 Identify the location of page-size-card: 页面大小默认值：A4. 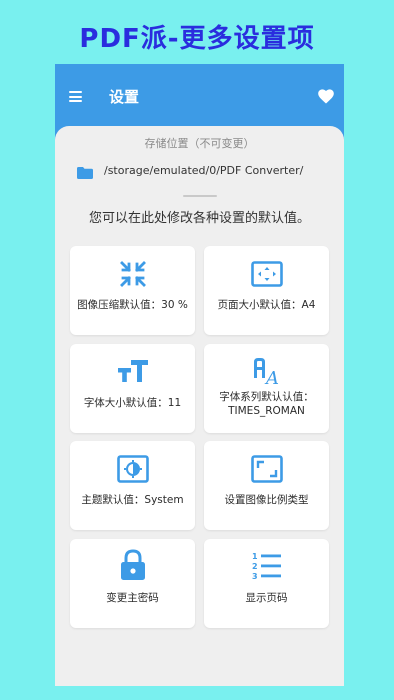
(266, 290).